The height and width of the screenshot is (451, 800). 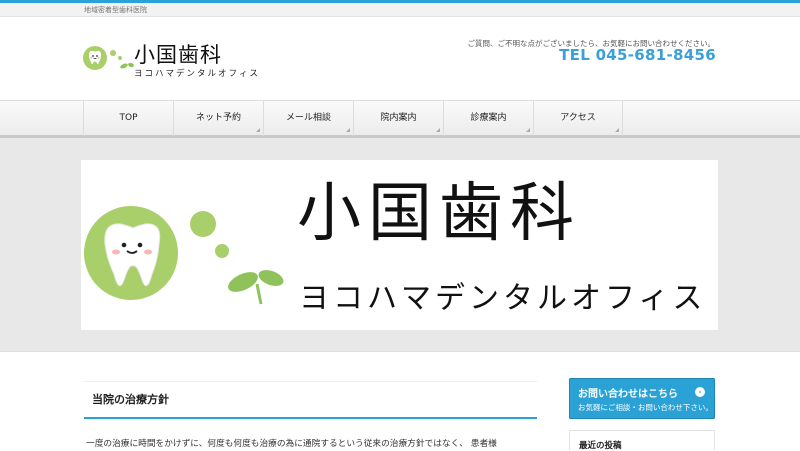 I want to click on contact-banner-subtitle: お気軽にご相談・お問い合わせ下さい。, so click(x=645, y=407).